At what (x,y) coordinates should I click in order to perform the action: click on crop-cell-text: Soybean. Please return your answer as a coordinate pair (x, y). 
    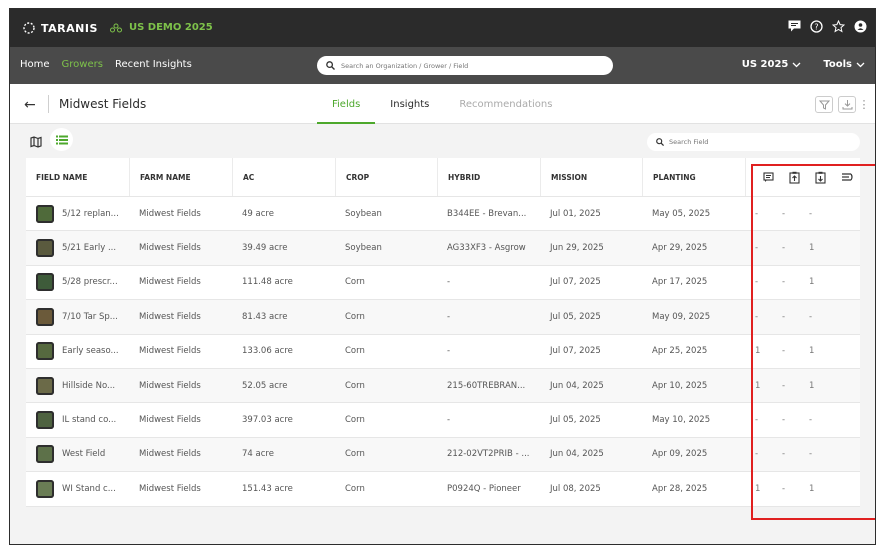
    Looking at the image, I should click on (363, 248).